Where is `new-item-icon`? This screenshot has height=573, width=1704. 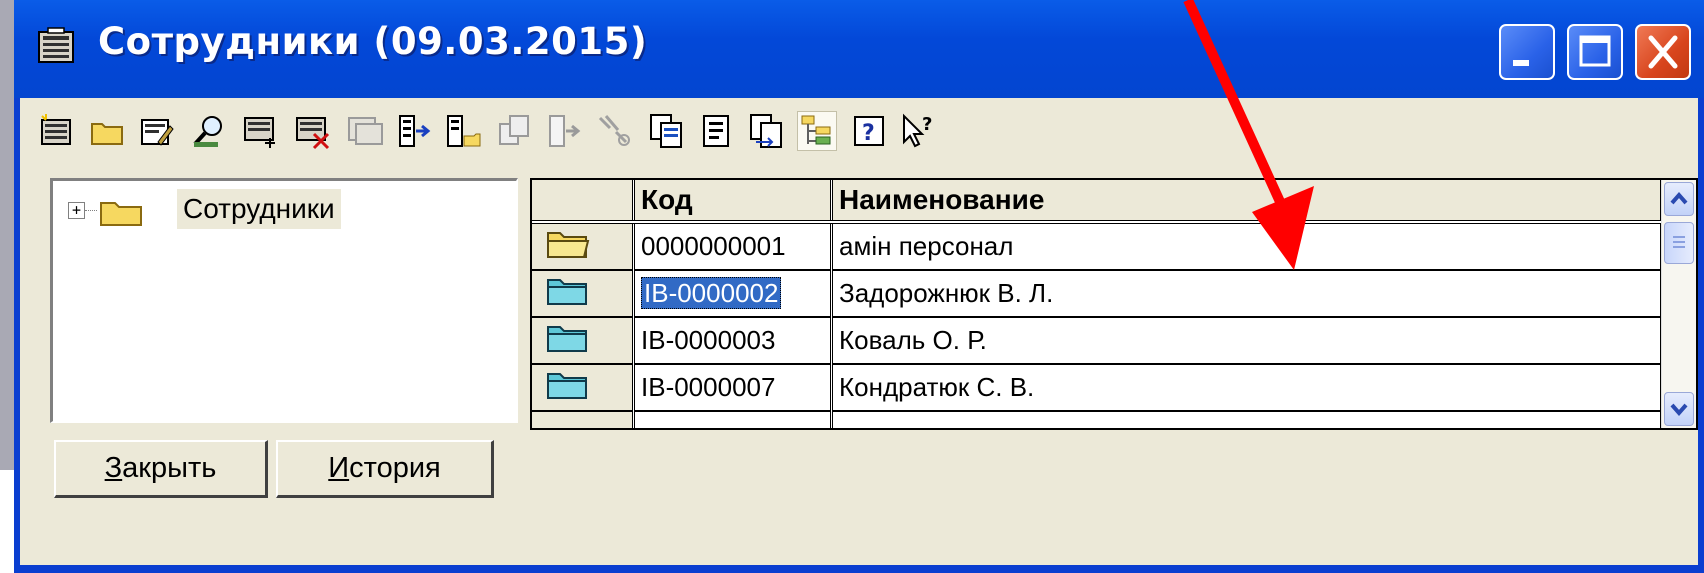 new-item-icon is located at coordinates (57, 131).